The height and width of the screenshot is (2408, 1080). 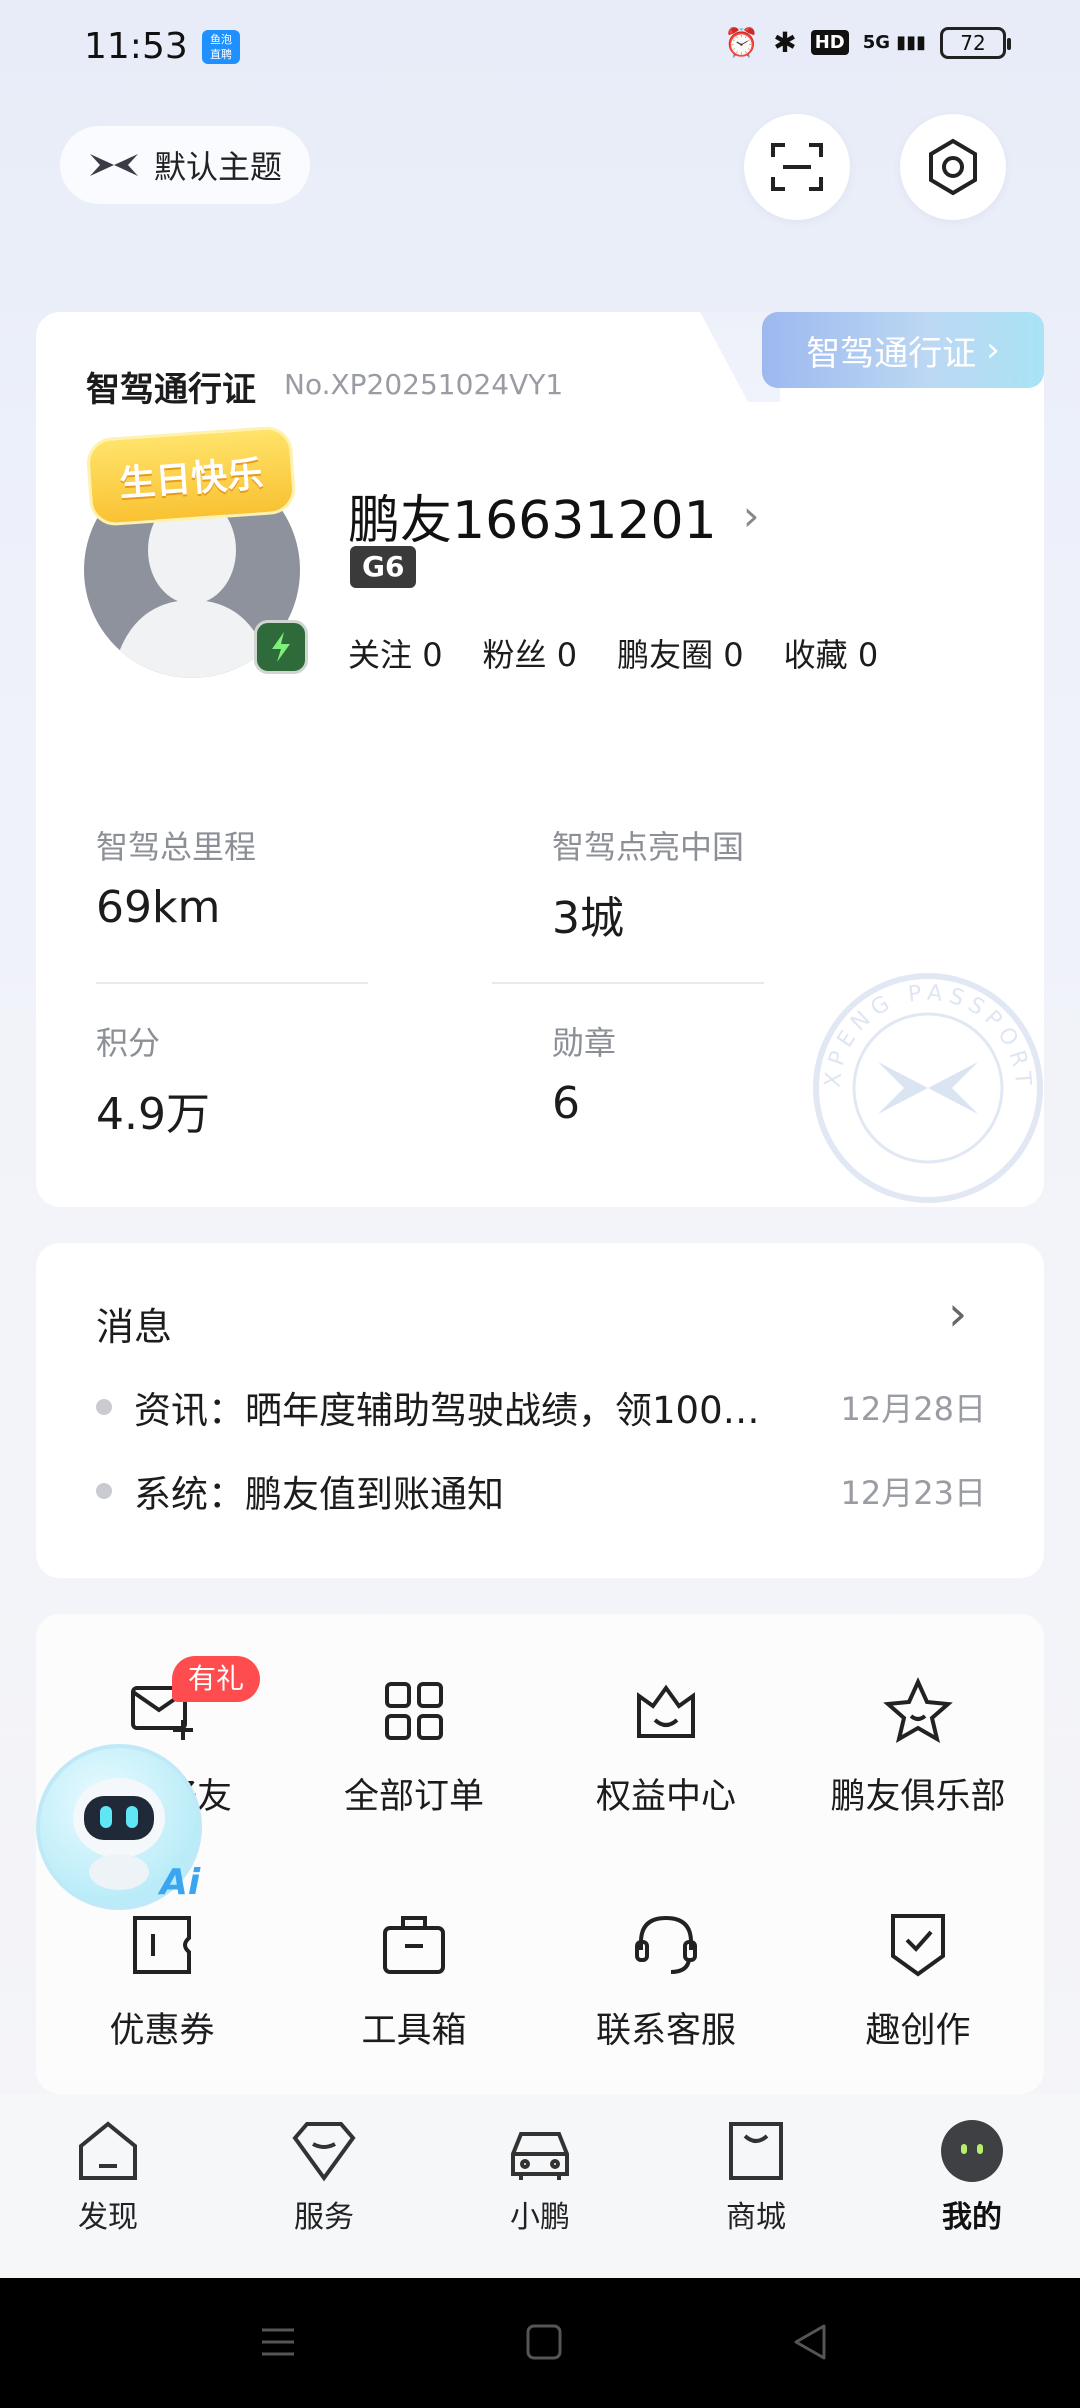 What do you see at coordinates (158, 907) in the screenshot?
I see `stat-value: 69km` at bounding box center [158, 907].